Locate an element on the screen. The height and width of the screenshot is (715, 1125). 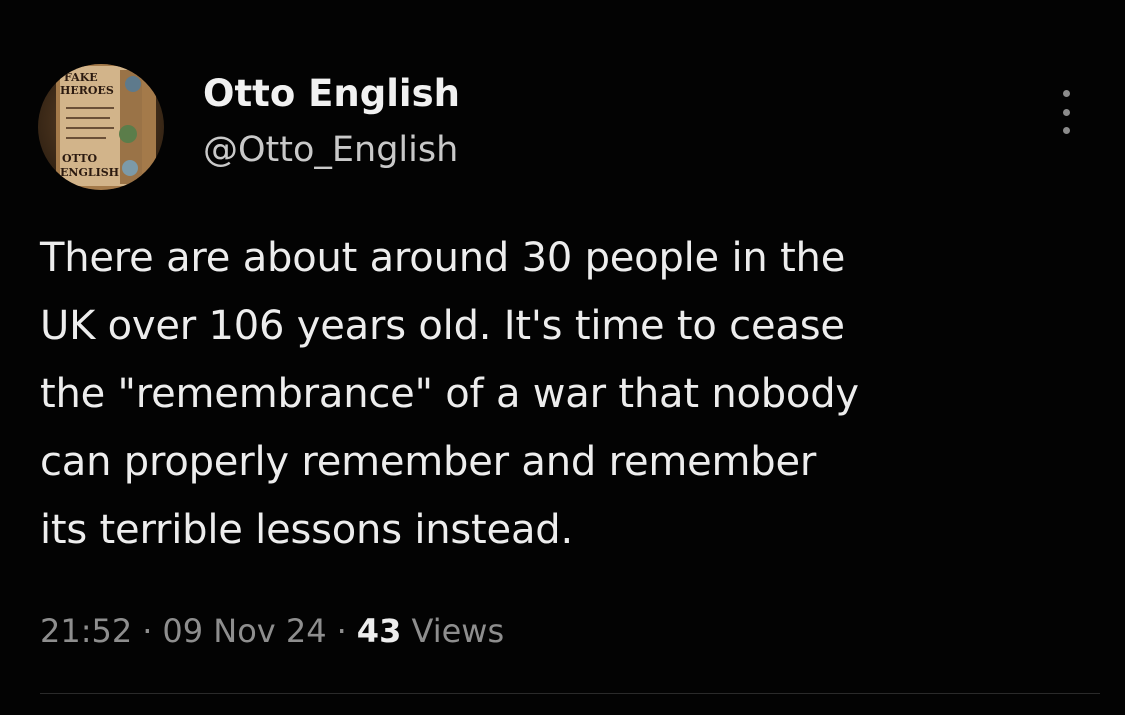
book-cover-avatar-image: FAKE HEROES OTTO ENGLISH is located at coordinates (106, 127).